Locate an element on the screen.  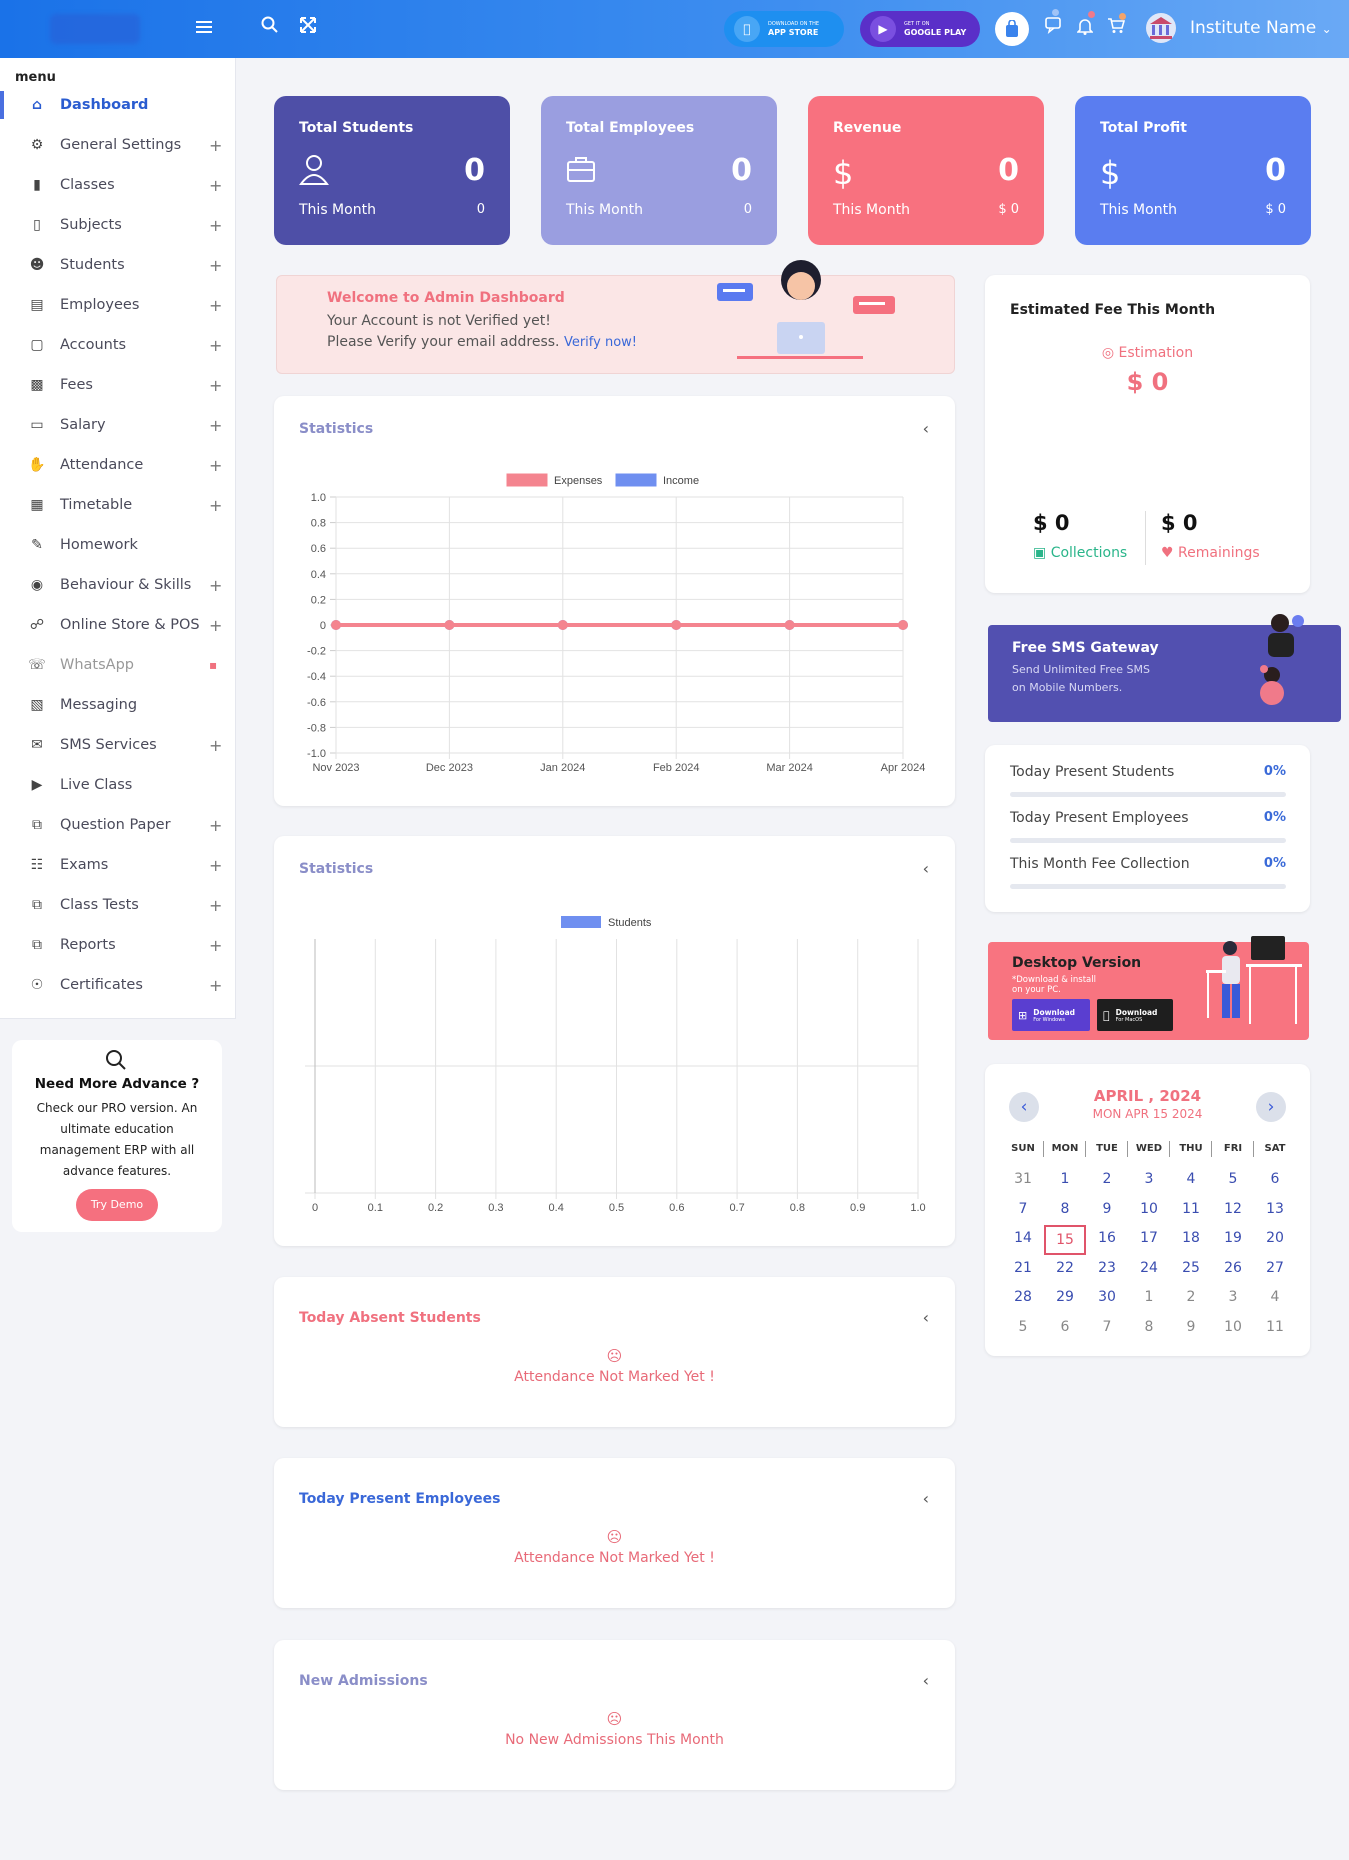
sidebar-item-classes: ▮ Classes + is located at coordinates (118, 185).